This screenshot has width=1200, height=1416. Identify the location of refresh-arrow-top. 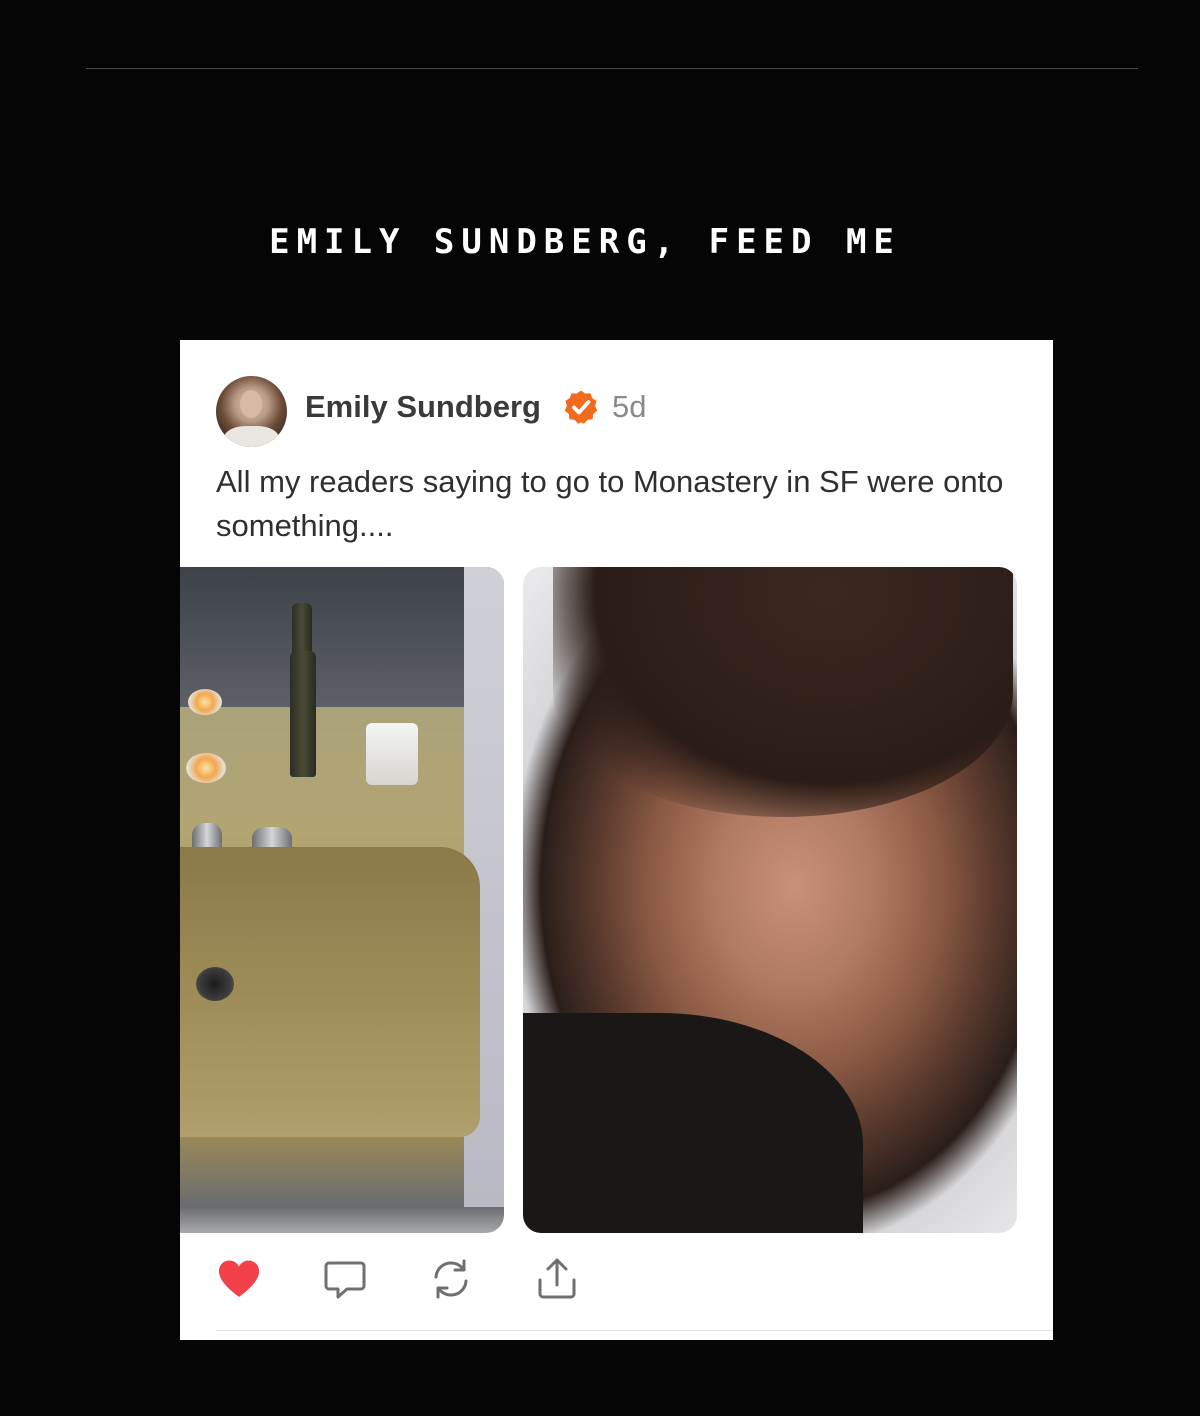
(450, 1269).